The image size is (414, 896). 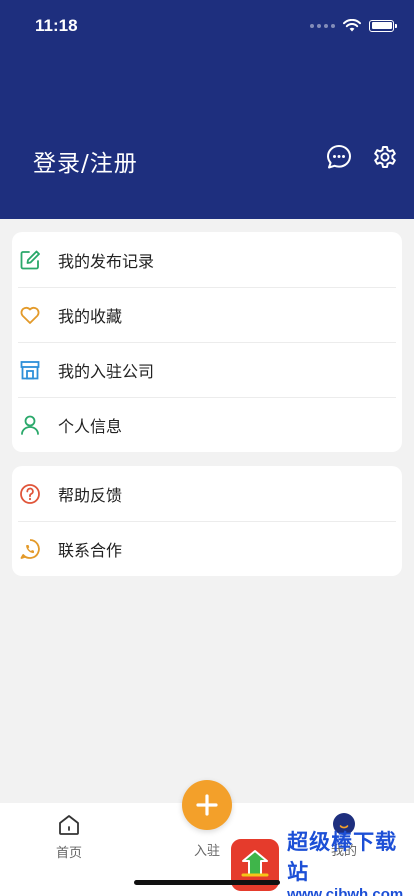 I want to click on menu-item-favorites: 我的收藏, so click(x=207, y=314).